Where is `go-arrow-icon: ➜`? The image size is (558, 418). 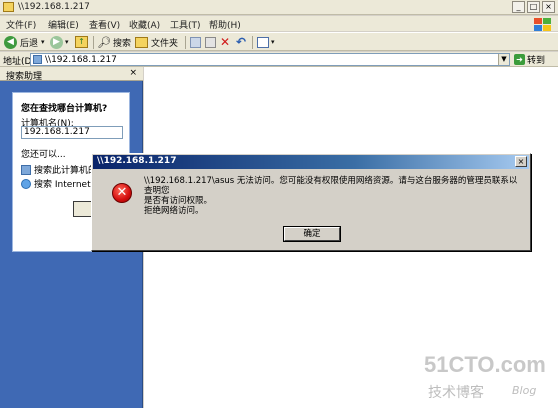 go-arrow-icon: ➜ is located at coordinates (519, 59).